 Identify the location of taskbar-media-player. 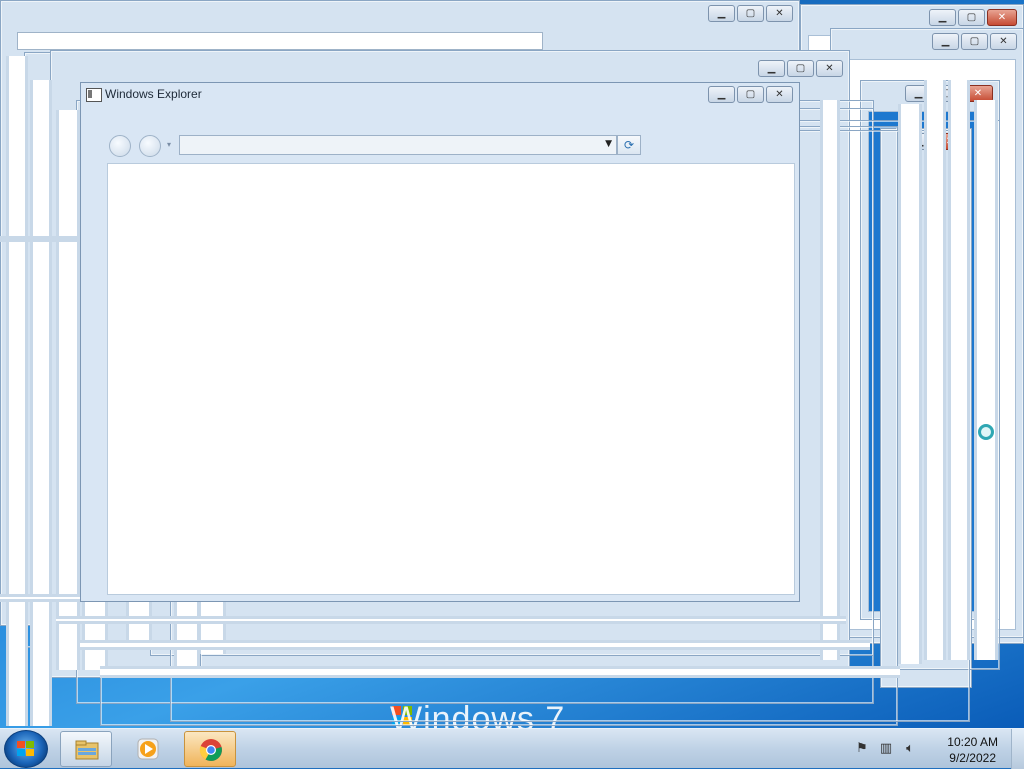
(148, 749).